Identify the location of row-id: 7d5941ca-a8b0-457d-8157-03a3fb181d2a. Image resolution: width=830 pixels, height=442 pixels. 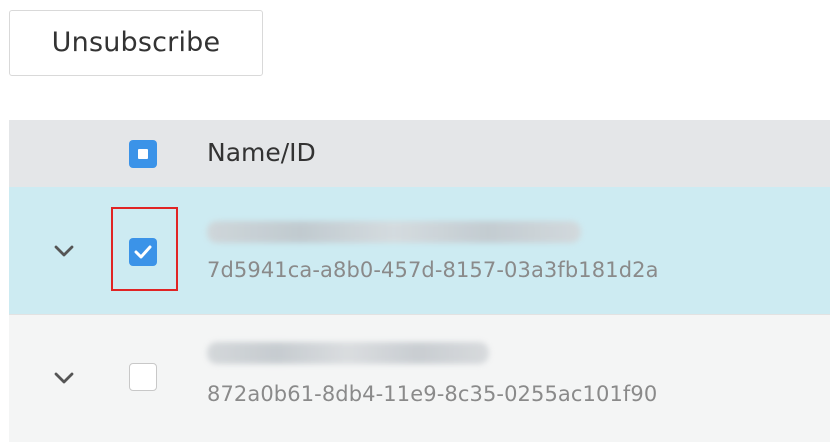
(433, 270).